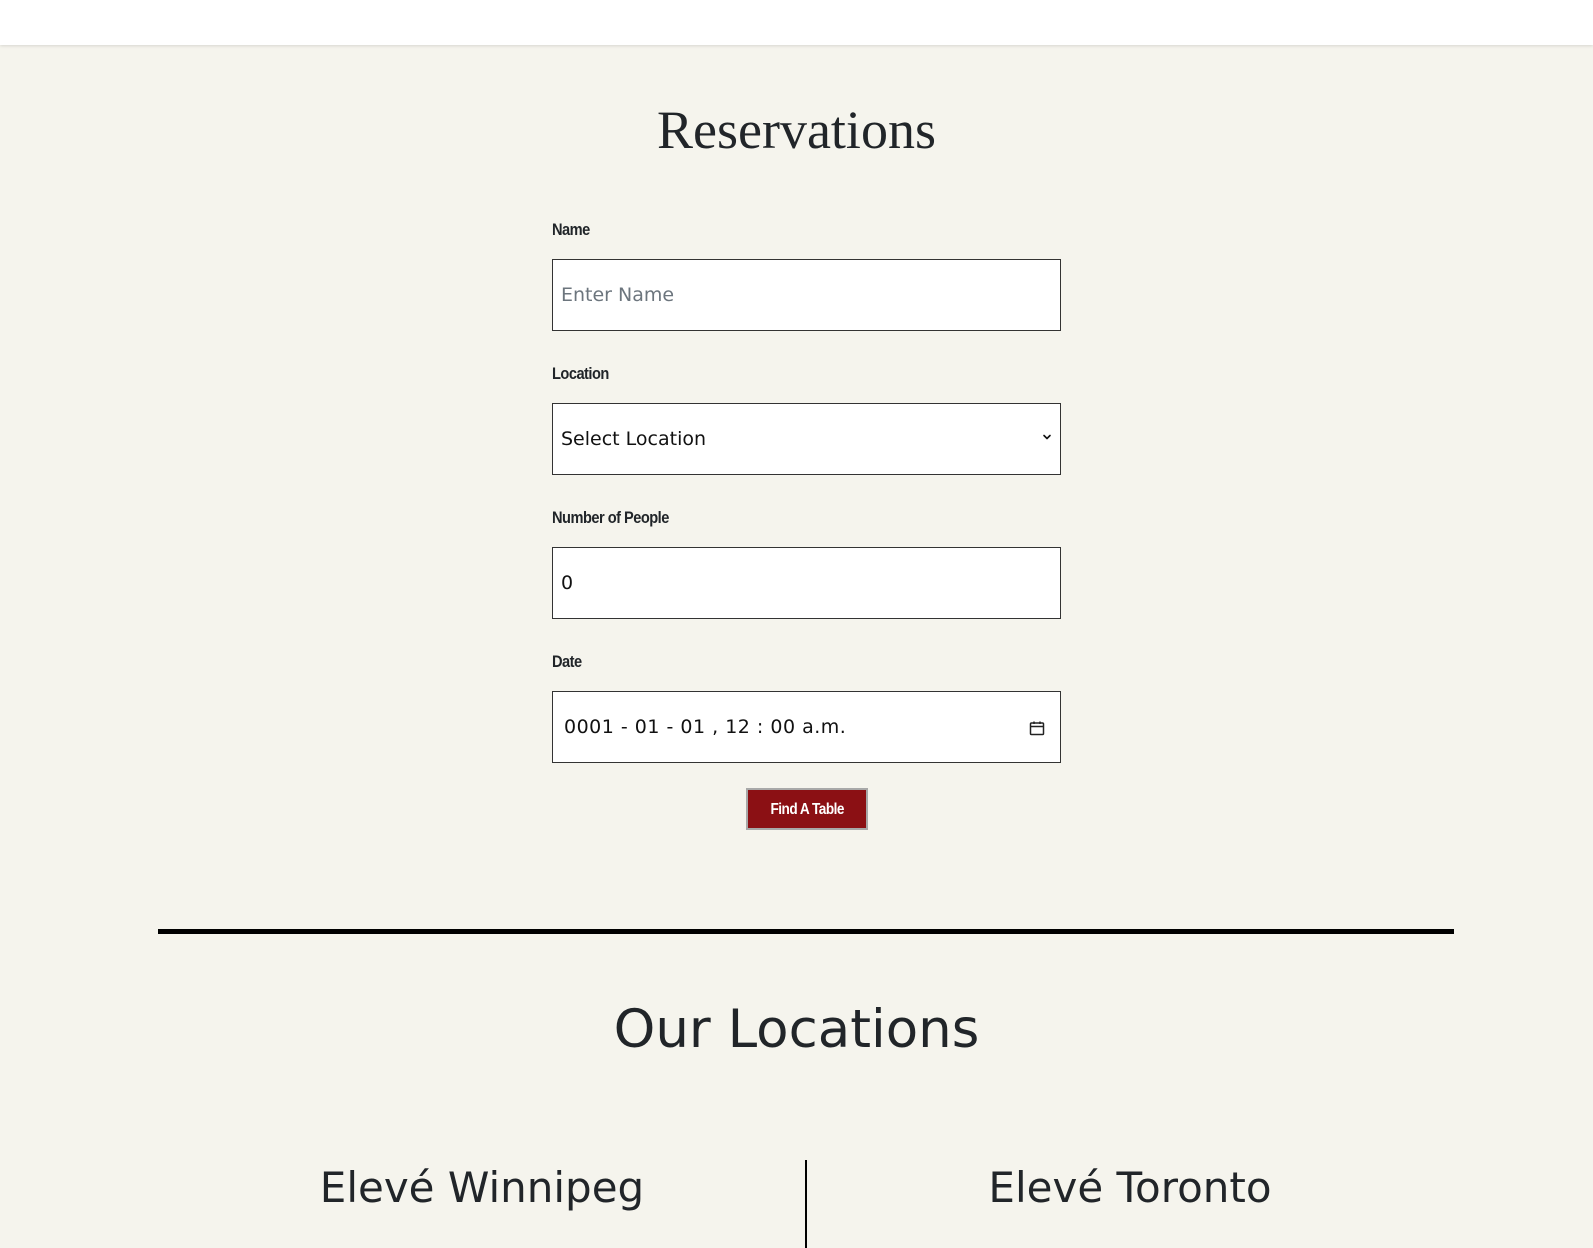 The image size is (1593, 1248). What do you see at coordinates (634, 439) in the screenshot?
I see `location-select-value: Select Location` at bounding box center [634, 439].